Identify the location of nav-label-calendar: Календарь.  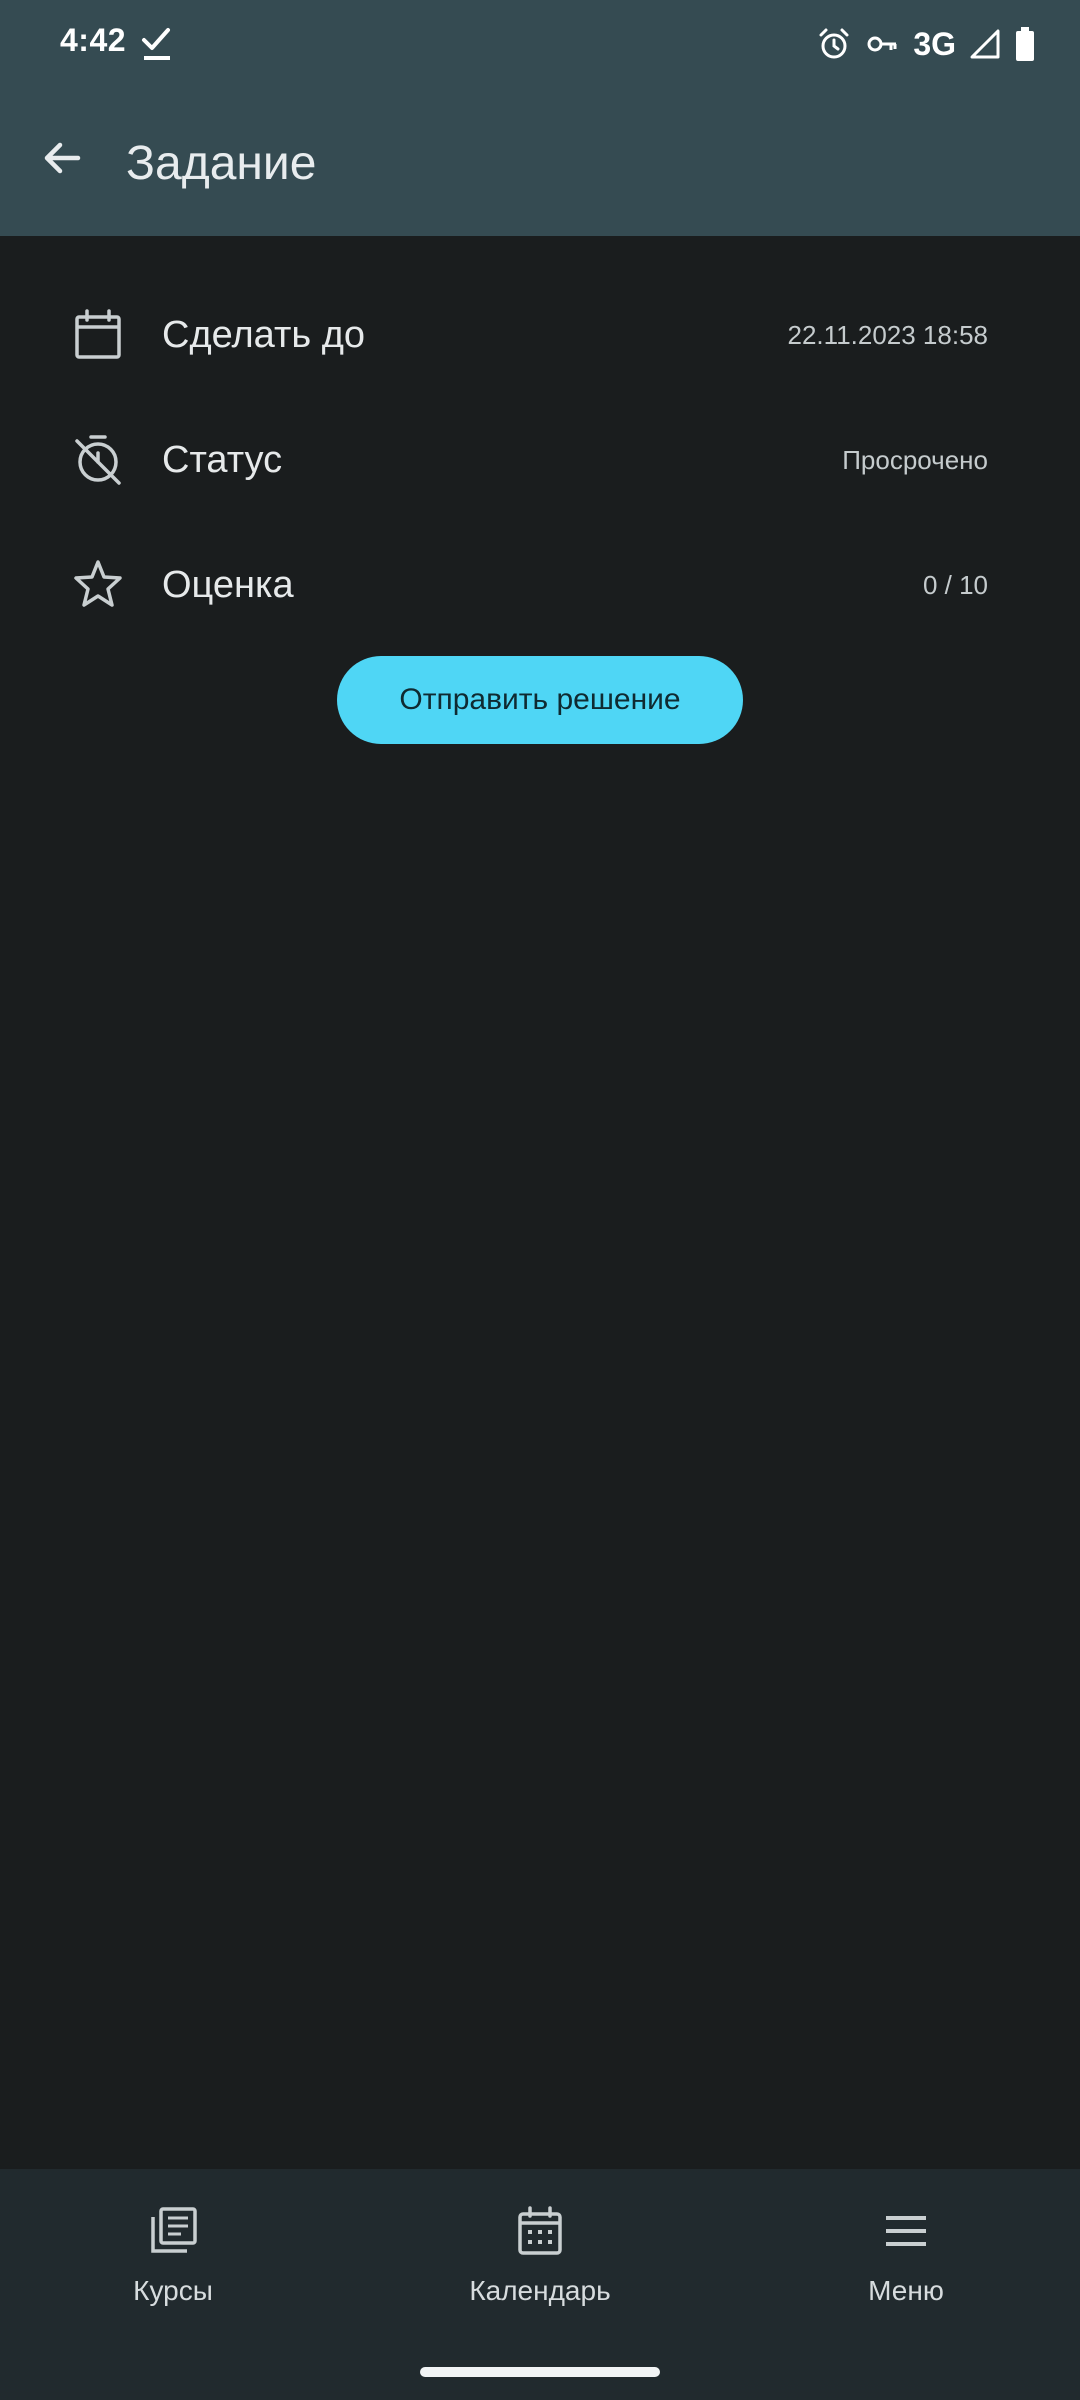
(540, 2290).